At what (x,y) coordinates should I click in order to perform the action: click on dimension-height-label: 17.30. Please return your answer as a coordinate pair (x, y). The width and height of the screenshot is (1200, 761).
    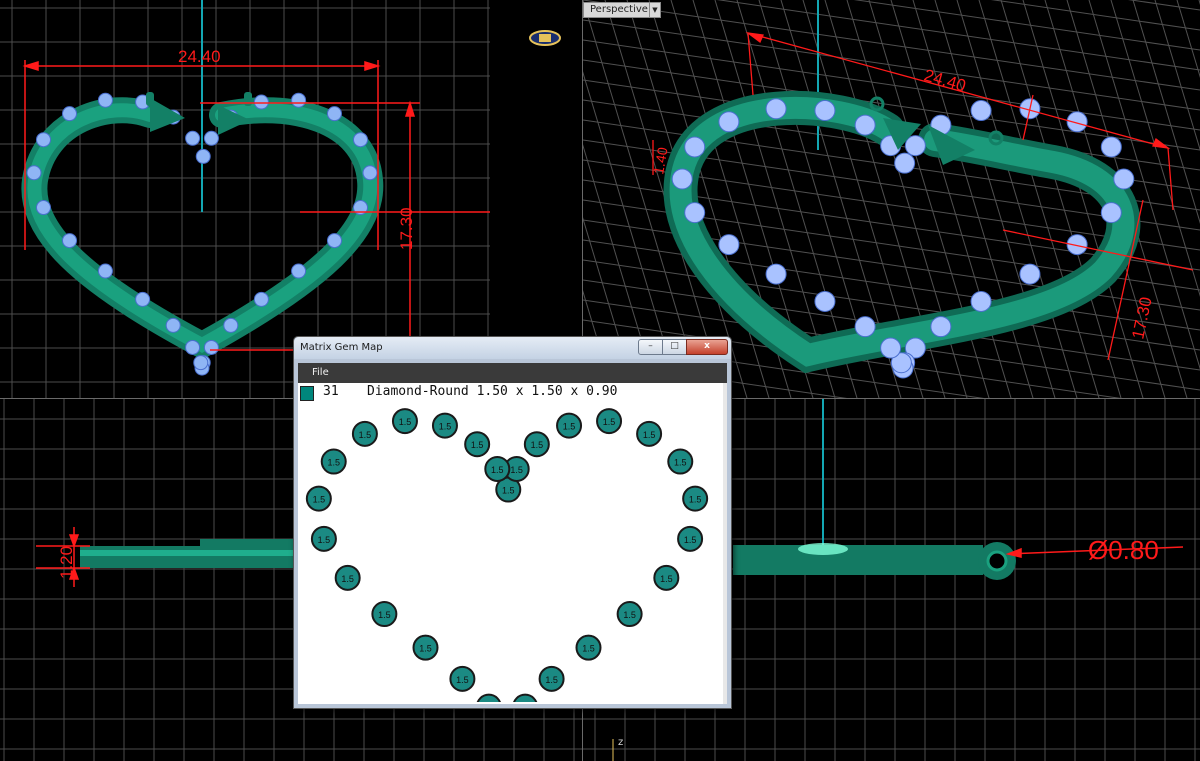
    Looking at the image, I should click on (406, 228).